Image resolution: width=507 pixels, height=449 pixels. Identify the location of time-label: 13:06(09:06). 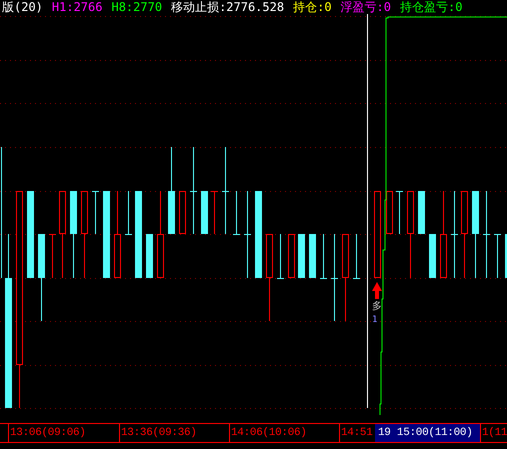
(48, 433).